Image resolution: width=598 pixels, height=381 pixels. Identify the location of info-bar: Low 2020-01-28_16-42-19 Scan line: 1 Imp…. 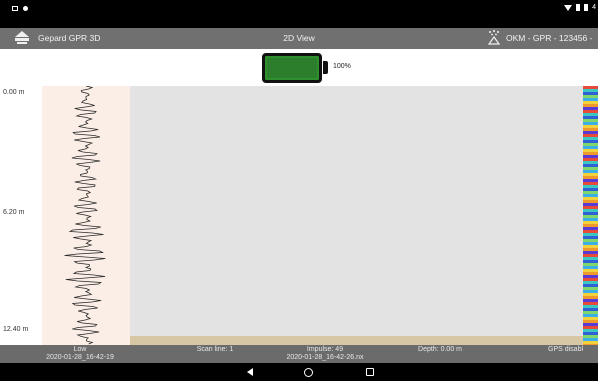
(299, 354).